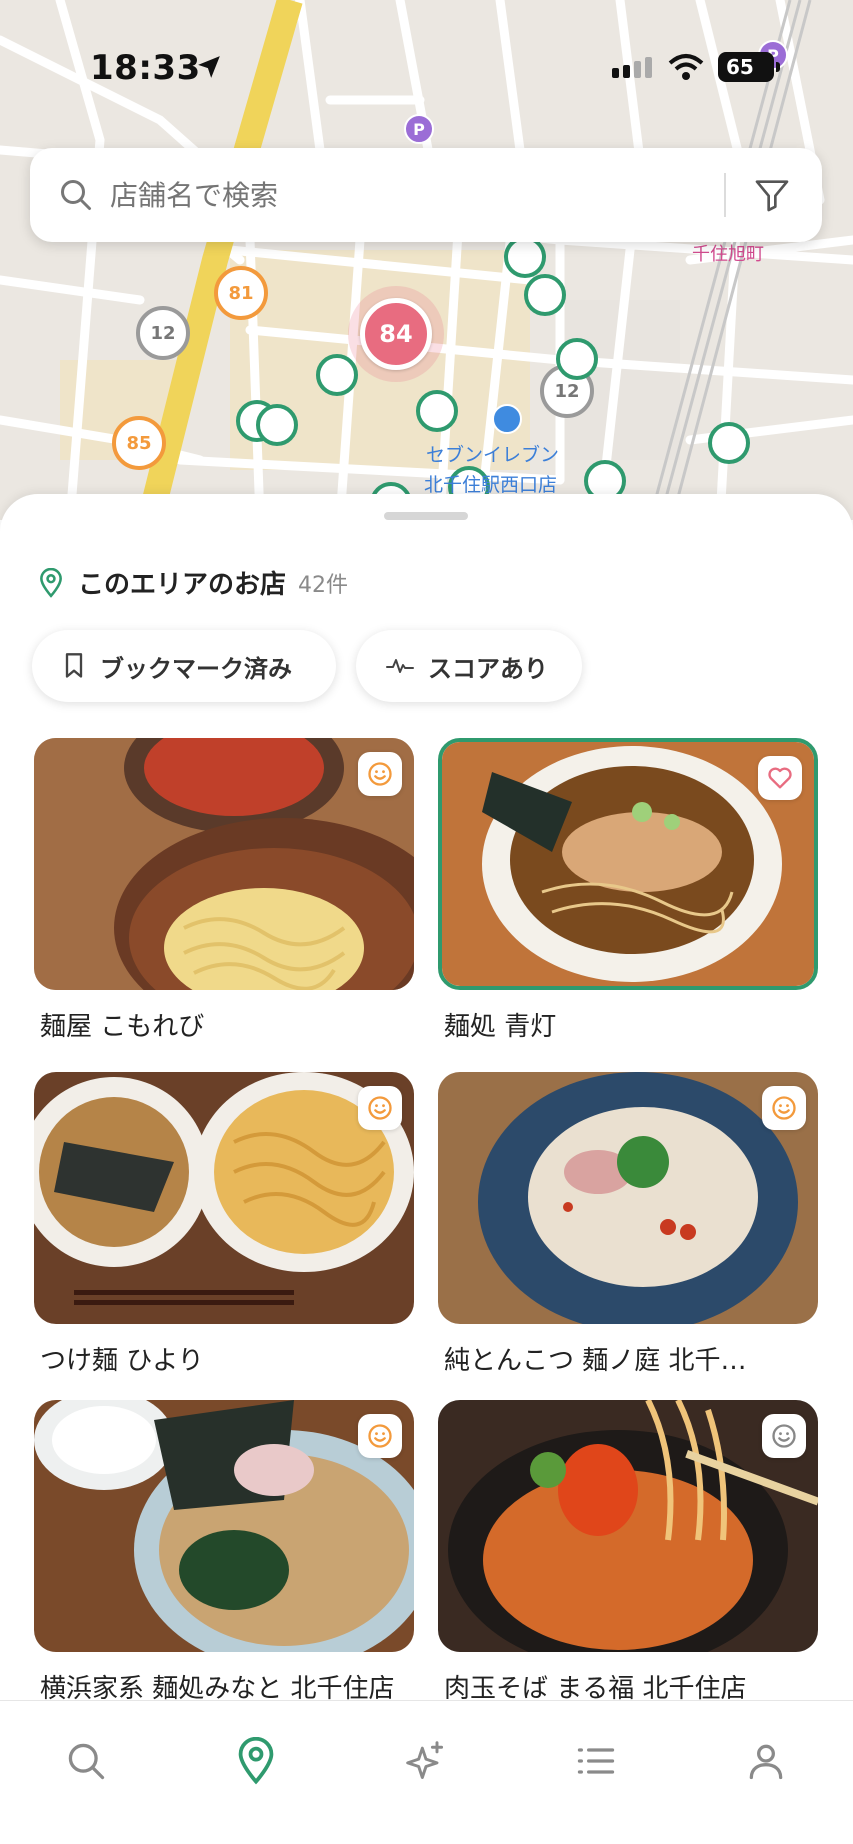 This screenshot has height=1844, width=853. What do you see at coordinates (493, 455) in the screenshot?
I see `map-store-label: セブンイレブン` at bounding box center [493, 455].